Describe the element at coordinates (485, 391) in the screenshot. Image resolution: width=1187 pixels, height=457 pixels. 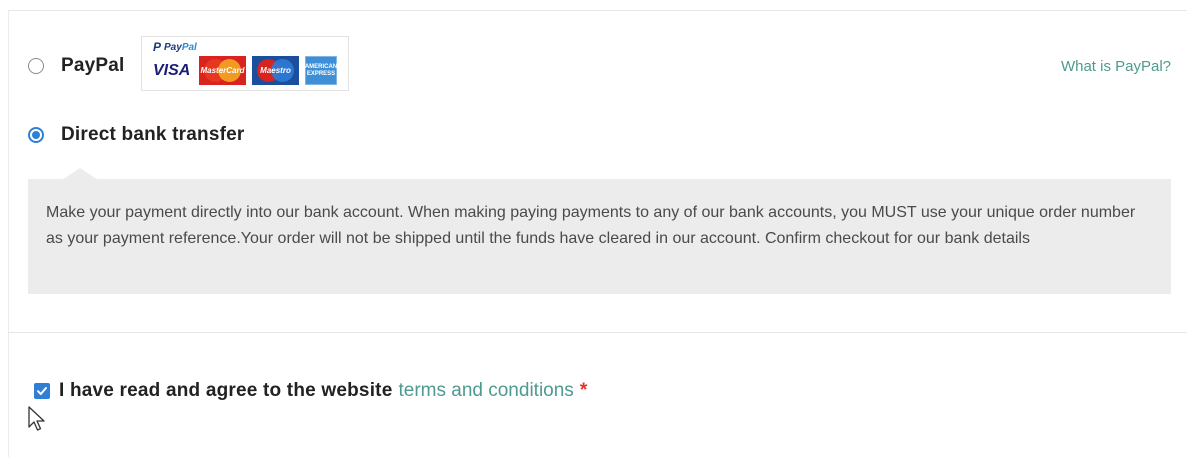
I see `terms-and-conditions-link: terms and conditions` at that location.